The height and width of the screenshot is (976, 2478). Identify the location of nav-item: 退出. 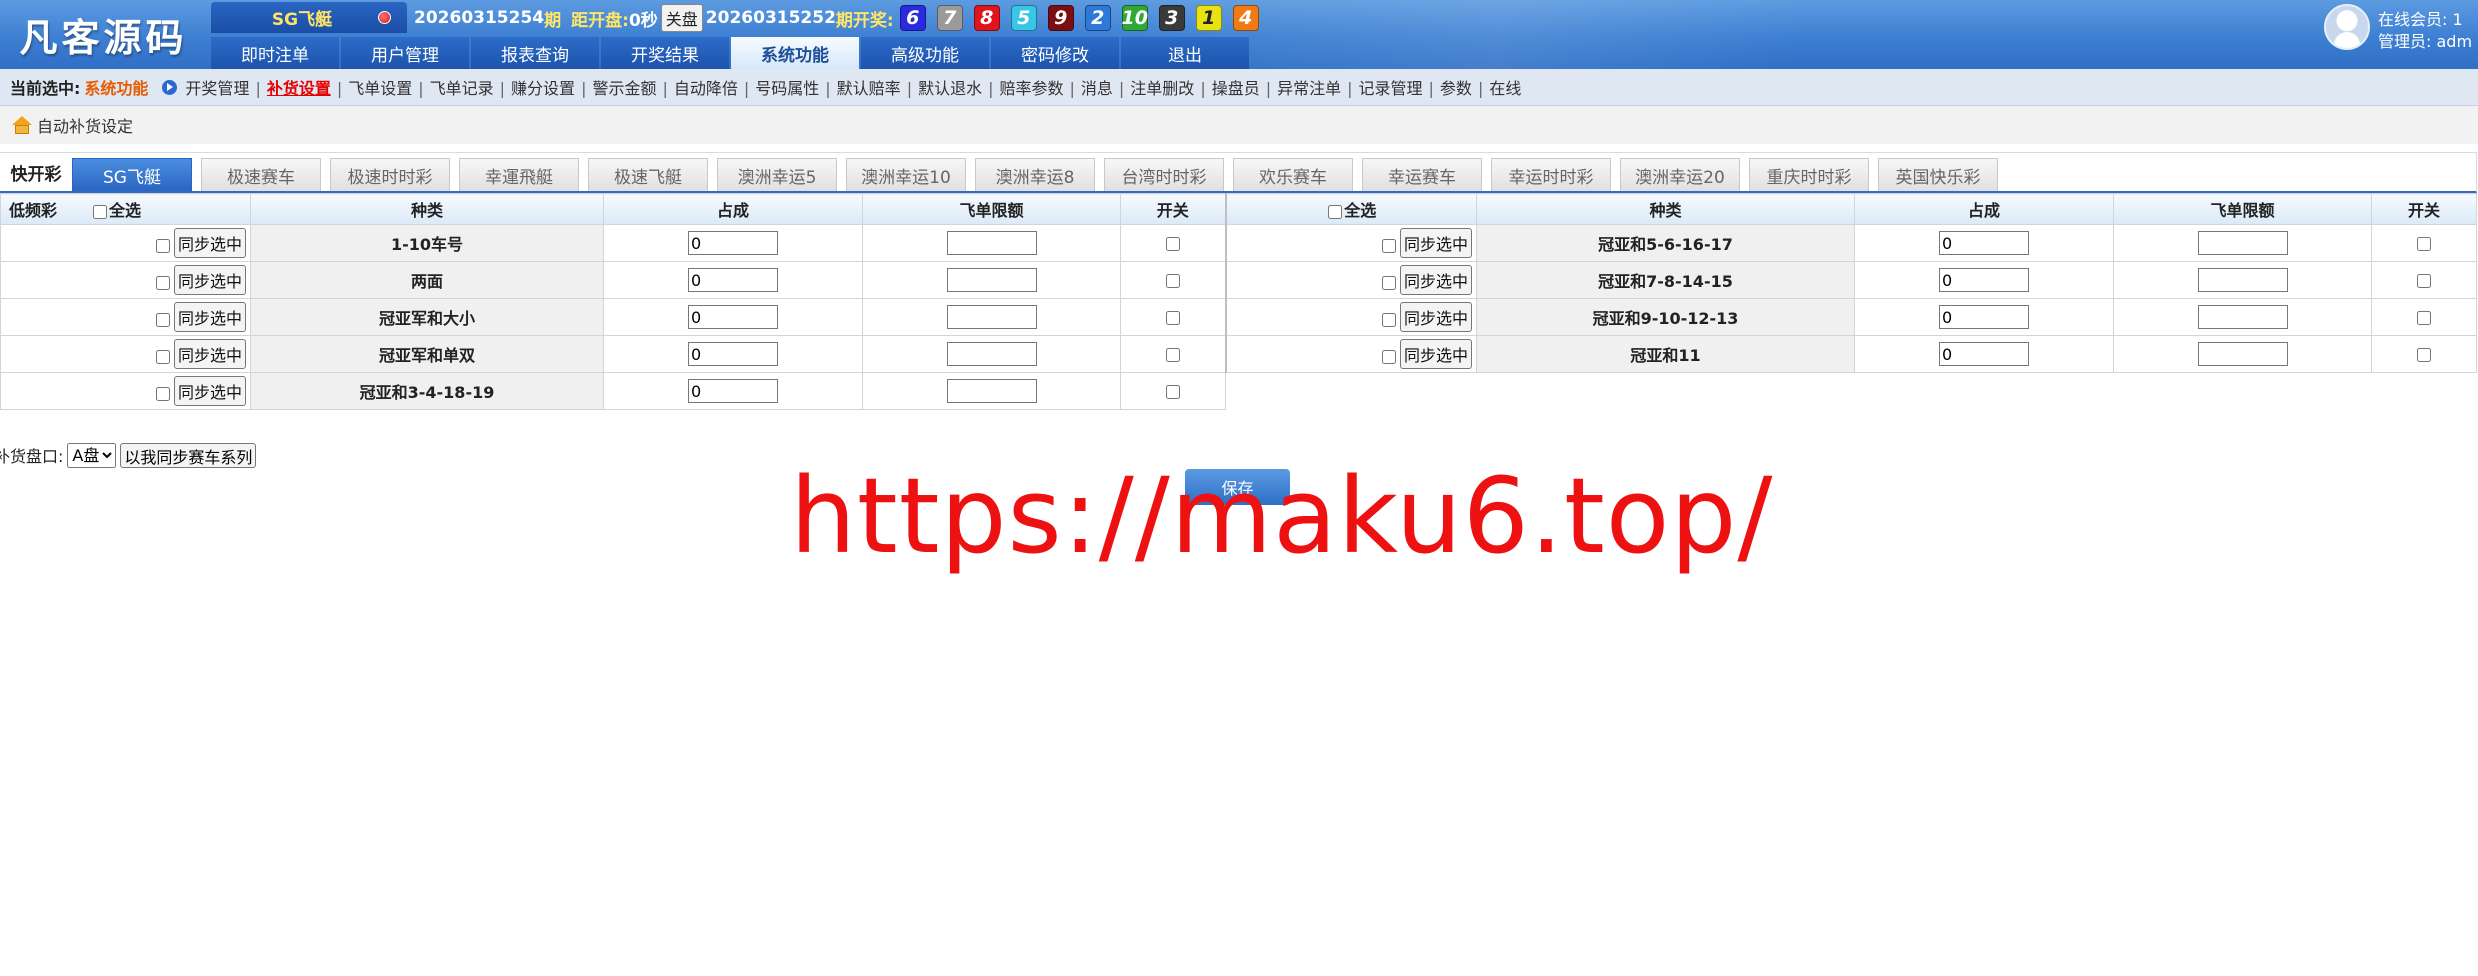
(1185, 53).